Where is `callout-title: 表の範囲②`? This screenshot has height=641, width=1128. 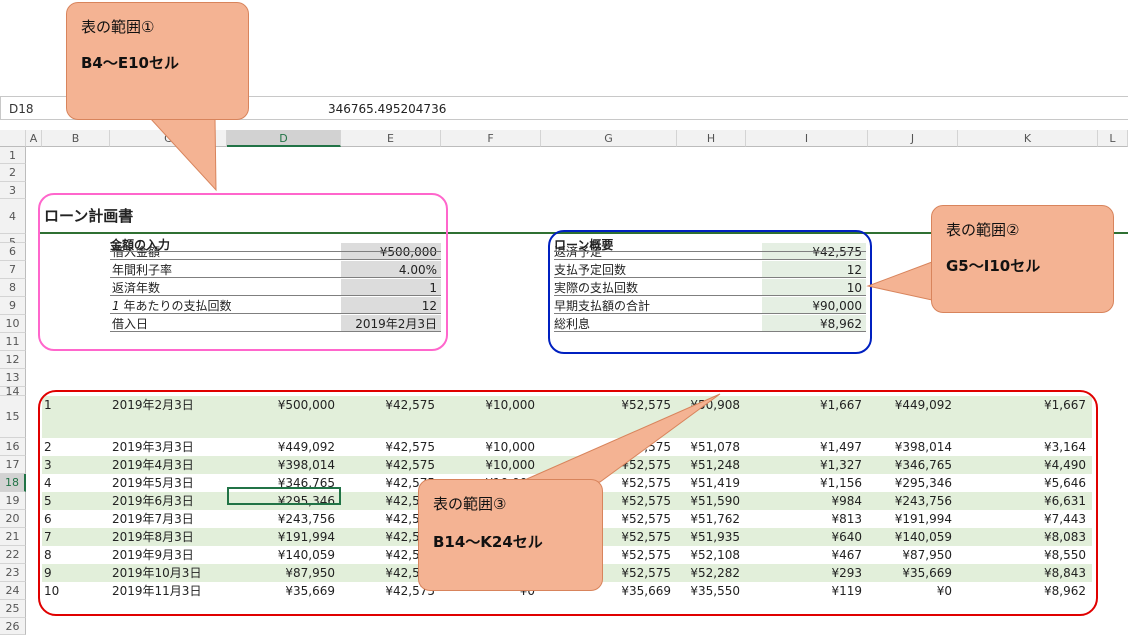 callout-title: 表の範囲② is located at coordinates (983, 230).